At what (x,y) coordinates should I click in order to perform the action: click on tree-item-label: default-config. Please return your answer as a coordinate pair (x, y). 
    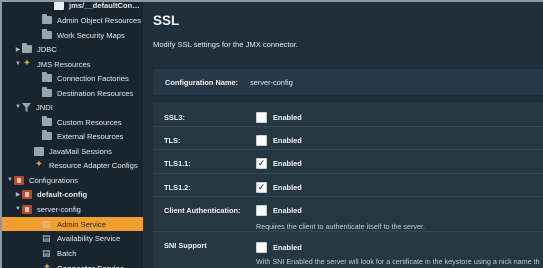
    Looking at the image, I should click on (62, 194).